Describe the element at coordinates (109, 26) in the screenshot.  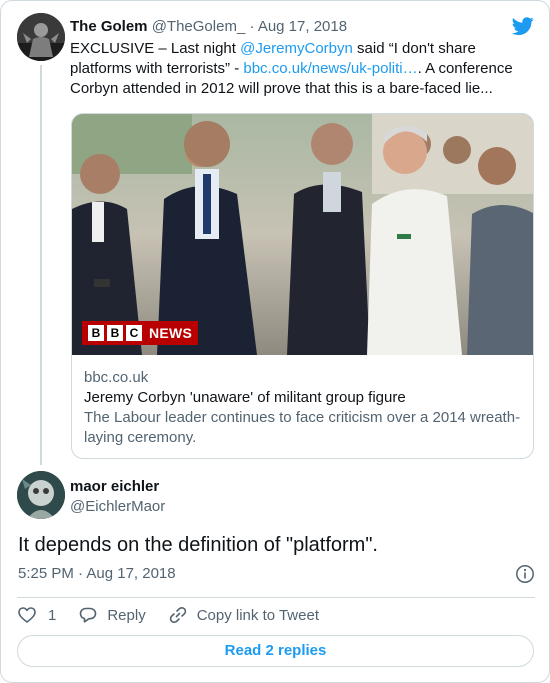
I see `parent-author-name: The Golem` at that location.